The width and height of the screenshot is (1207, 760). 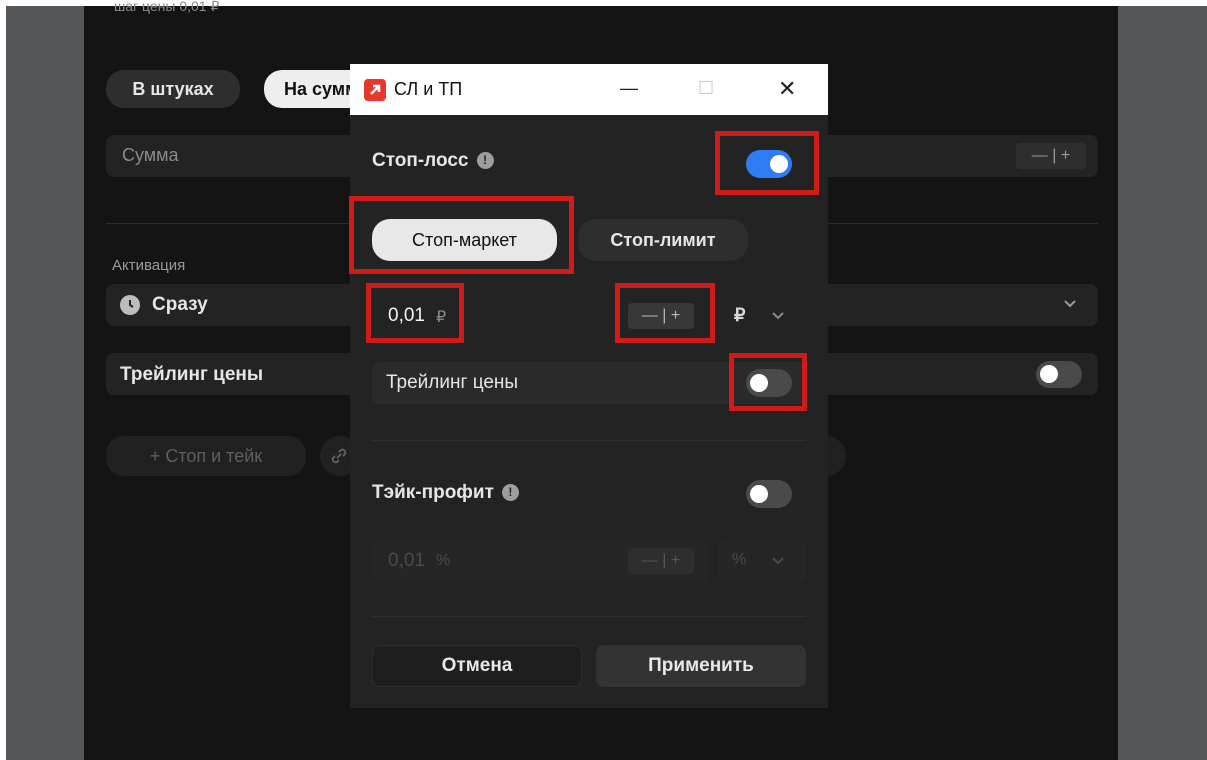 I want to click on take-profit-field: 0,01 % — | +, so click(x=540, y=561).